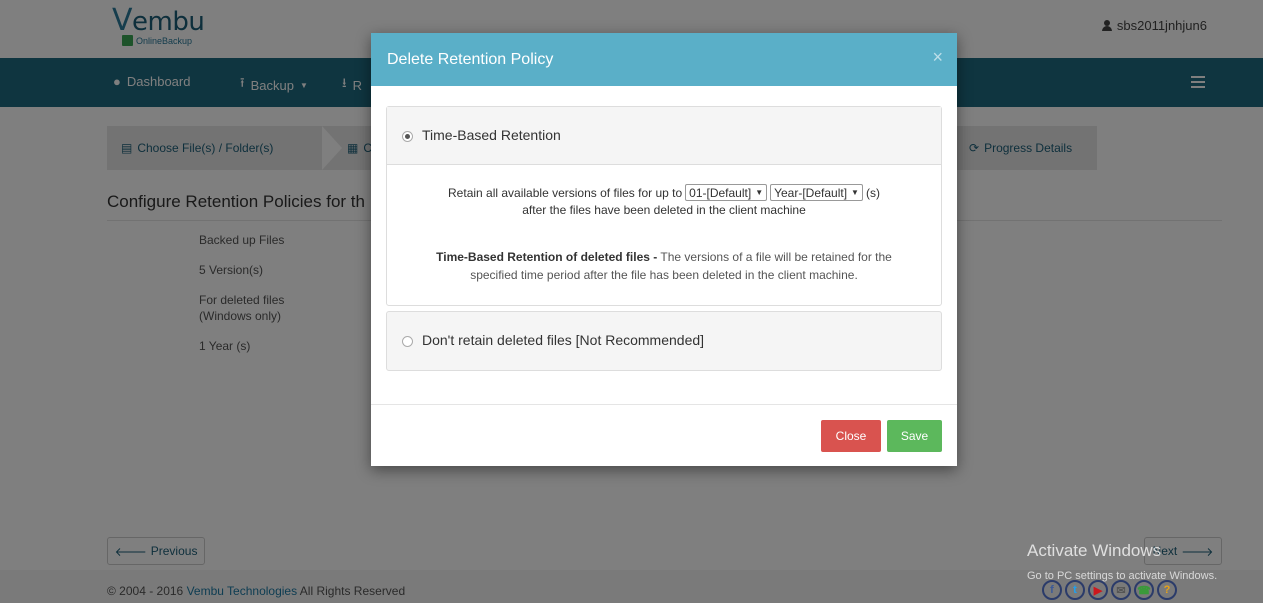 This screenshot has width=1263, height=603. Describe the element at coordinates (816, 192) in the screenshot. I see `unit-select: Year-[Default] ▼` at that location.